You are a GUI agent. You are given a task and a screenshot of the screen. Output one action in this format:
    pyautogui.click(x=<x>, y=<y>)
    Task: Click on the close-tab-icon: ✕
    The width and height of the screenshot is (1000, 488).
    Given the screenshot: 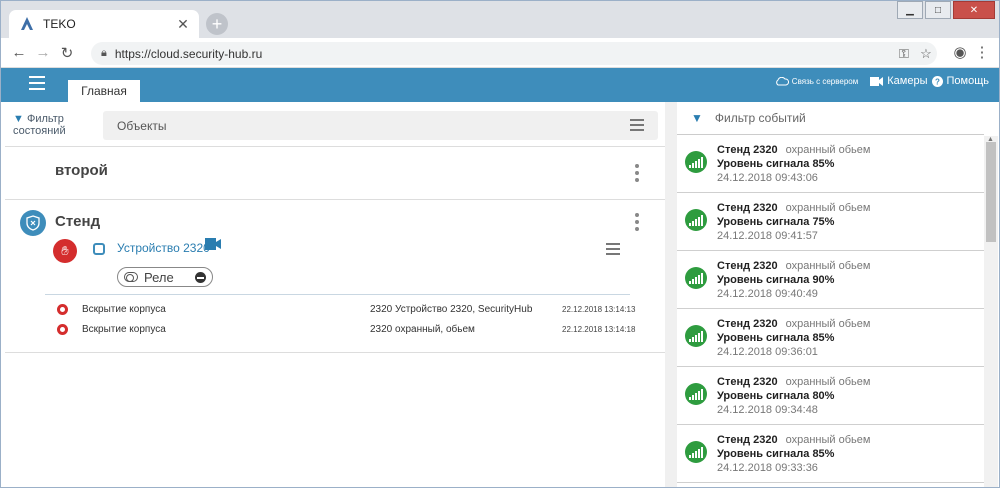 What is the action you would take?
    pyautogui.click(x=183, y=24)
    